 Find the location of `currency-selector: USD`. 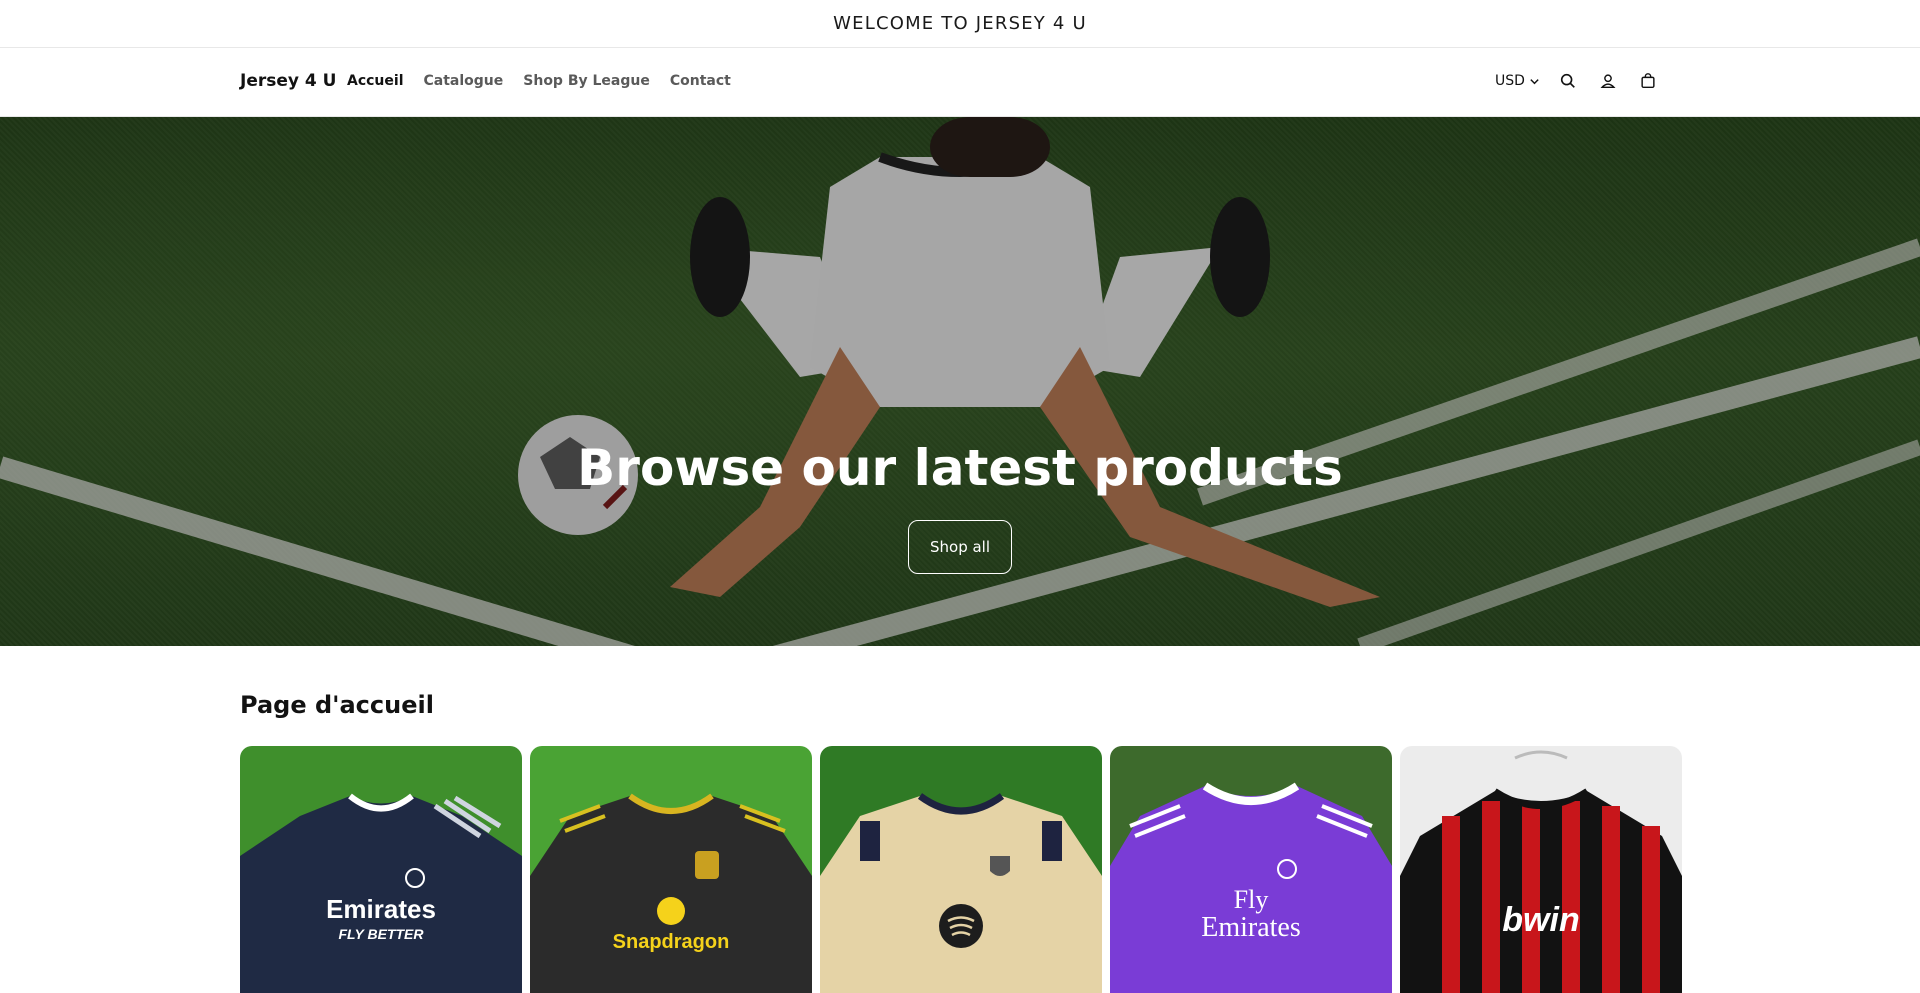

currency-selector: USD is located at coordinates (1517, 81).